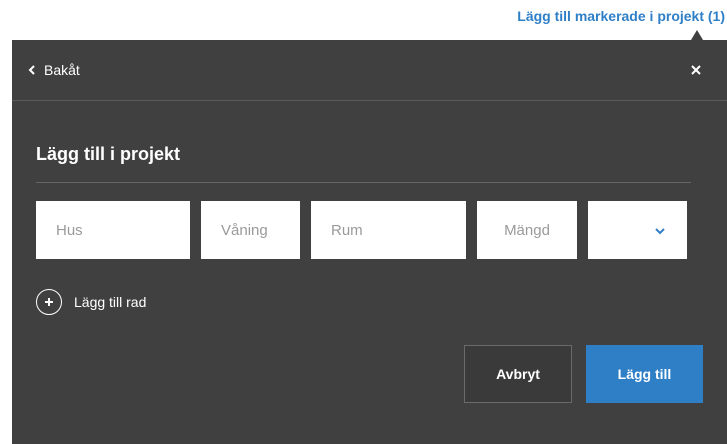 Image resolution: width=727 pixels, height=444 pixels. Describe the element at coordinates (388, 230) in the screenshot. I see `rum-input: Rum` at that location.